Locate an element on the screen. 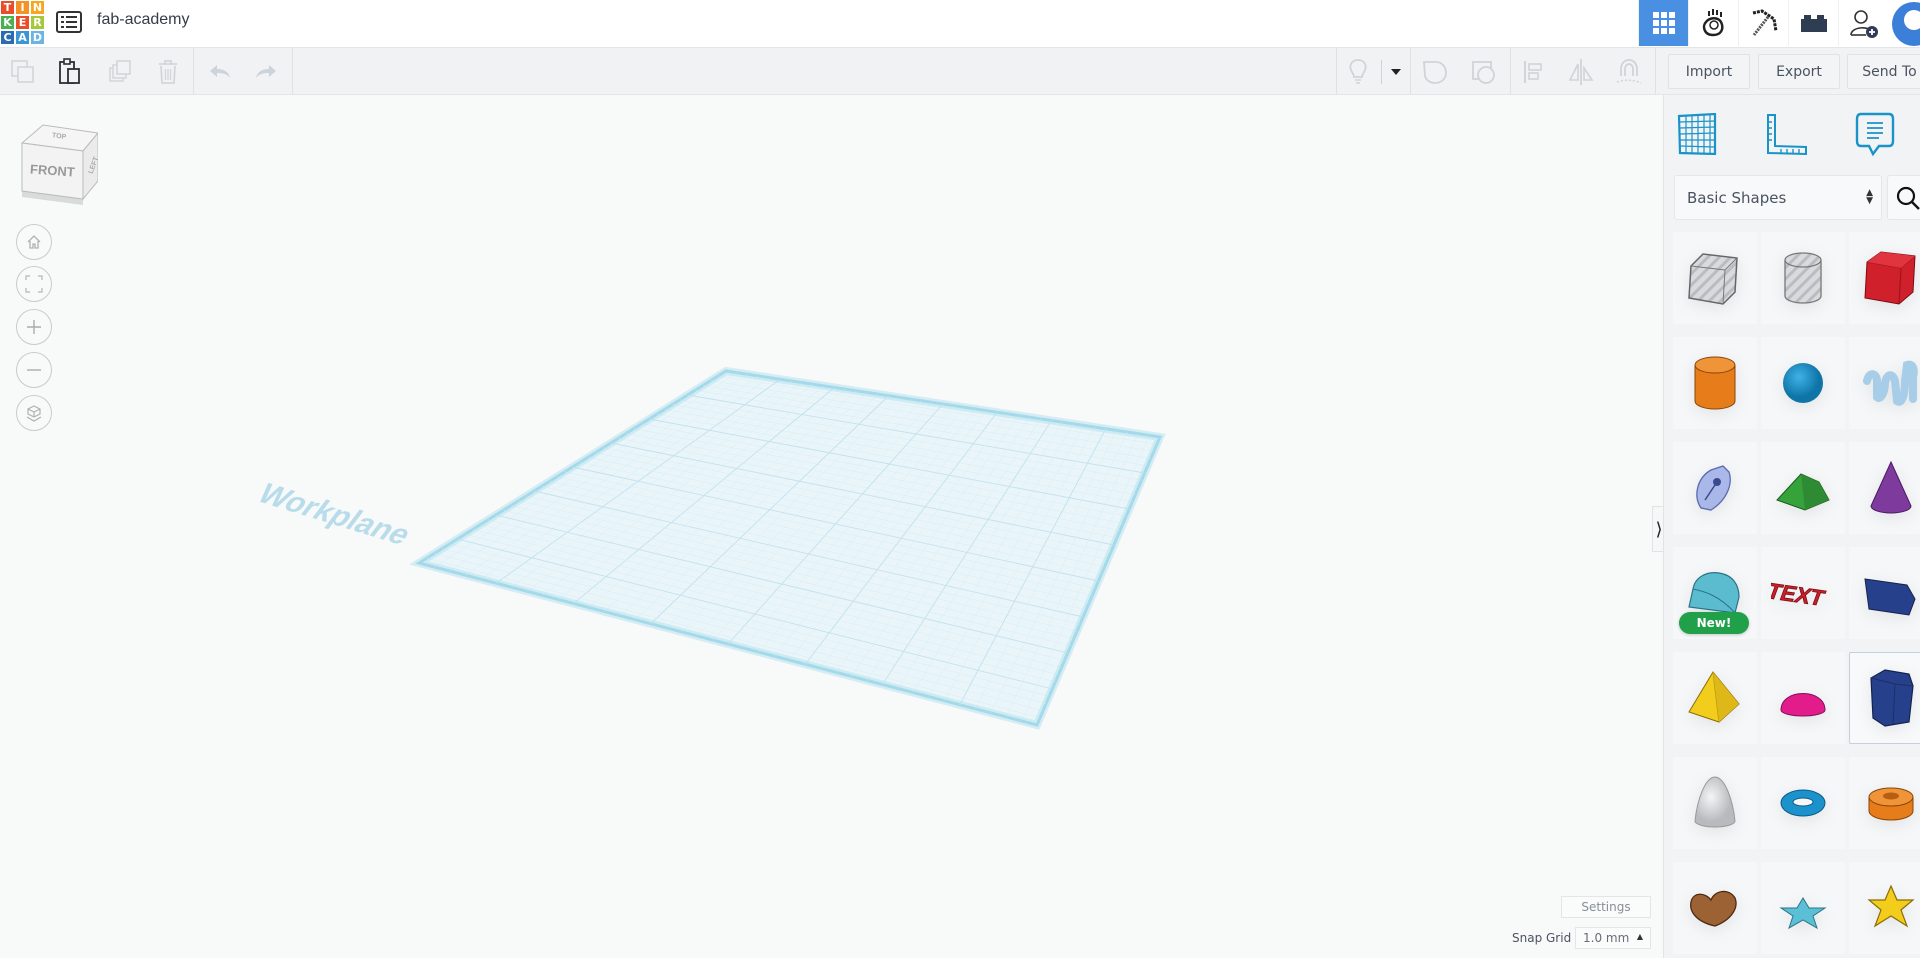 This screenshot has width=1920, height=958. search-icon is located at coordinates (1908, 198).